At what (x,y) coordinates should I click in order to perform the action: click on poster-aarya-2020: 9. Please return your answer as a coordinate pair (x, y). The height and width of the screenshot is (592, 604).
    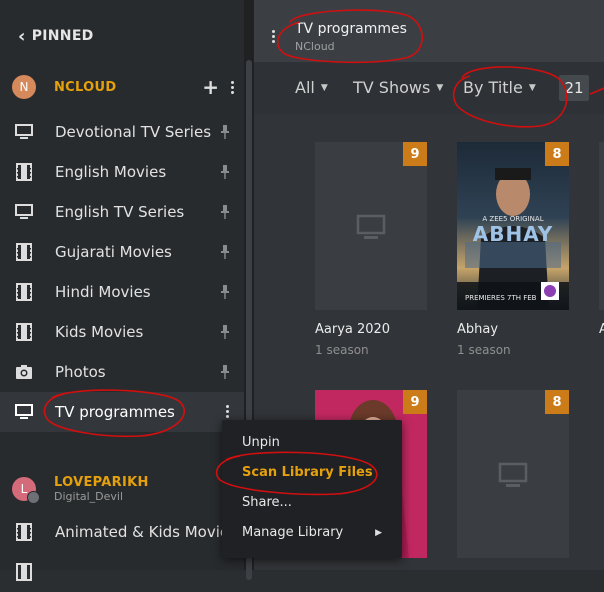
    Looking at the image, I should click on (371, 226).